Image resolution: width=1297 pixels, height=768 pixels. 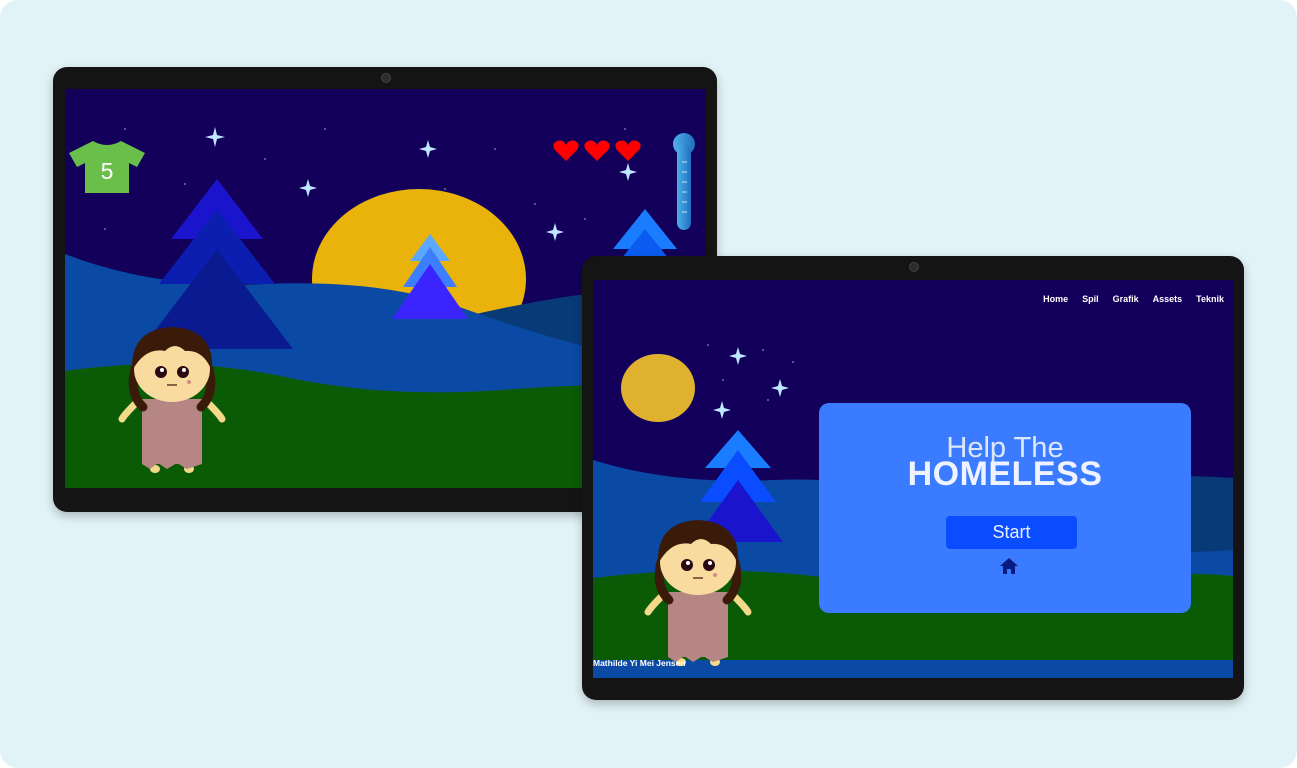 What do you see at coordinates (1090, 299) in the screenshot?
I see `nav-spil: Spil` at bounding box center [1090, 299].